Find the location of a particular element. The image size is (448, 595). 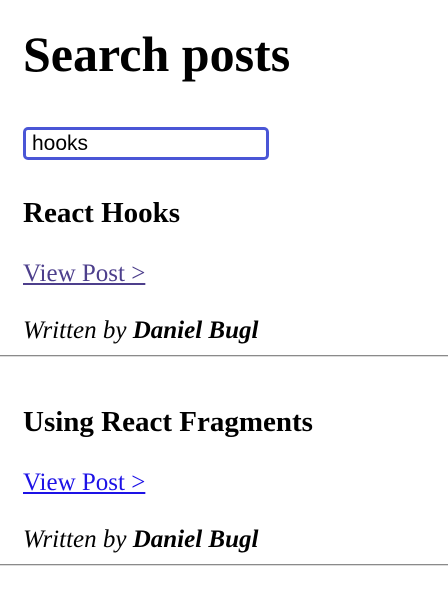

post-title: React Hooks is located at coordinates (102, 213).